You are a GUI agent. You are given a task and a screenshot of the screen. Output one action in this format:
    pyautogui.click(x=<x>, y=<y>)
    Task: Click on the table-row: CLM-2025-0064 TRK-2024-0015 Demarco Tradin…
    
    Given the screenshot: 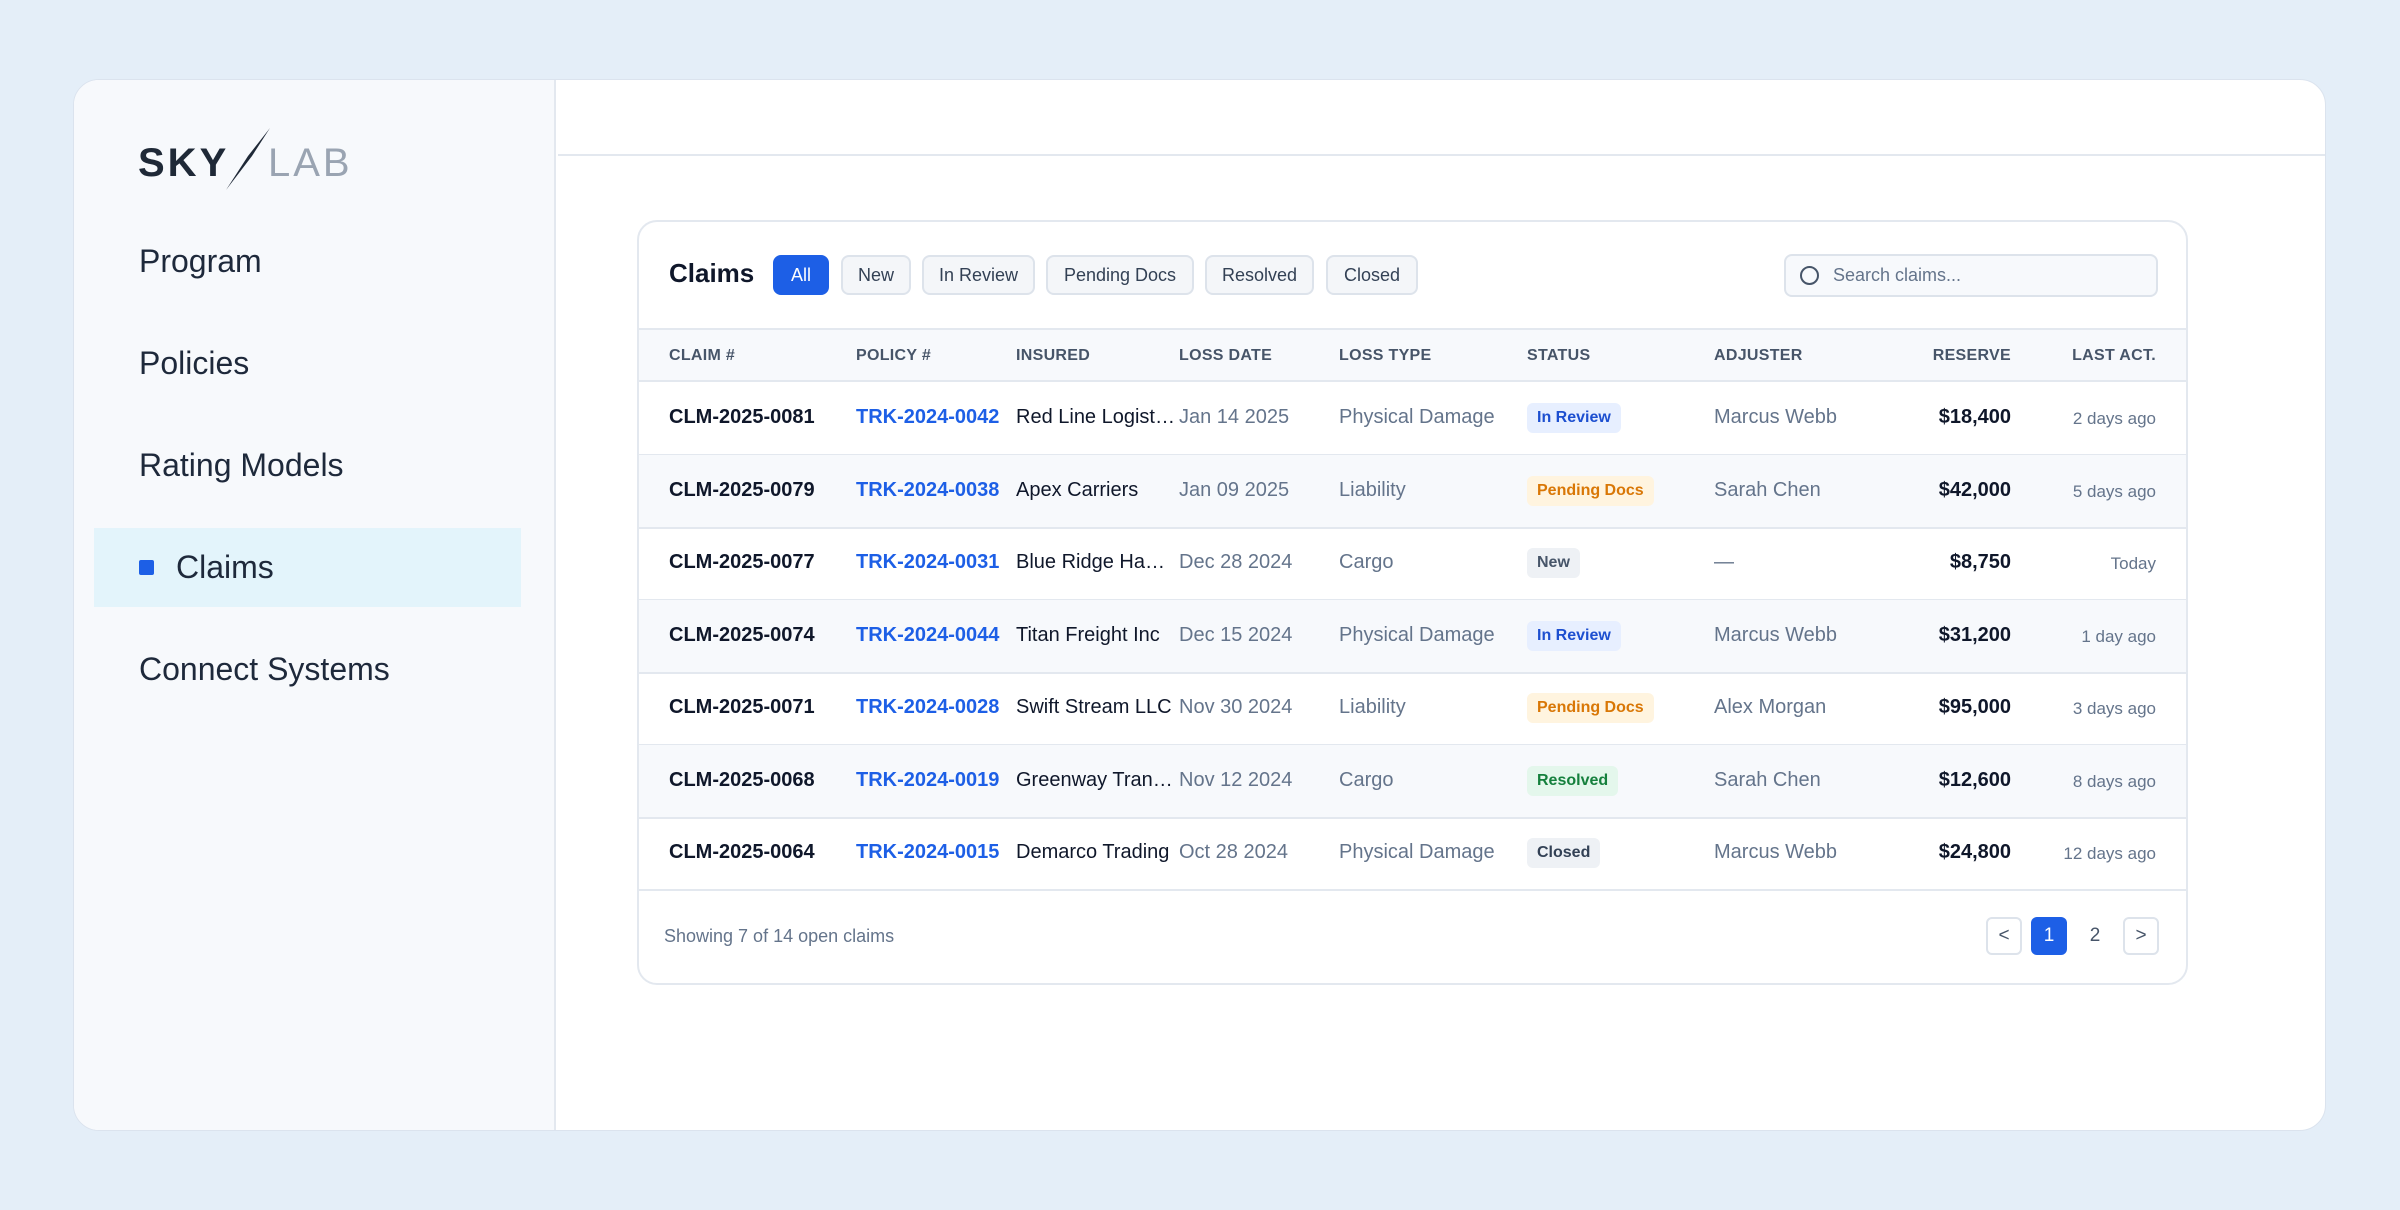 What is the action you would take?
    pyautogui.click(x=1412, y=854)
    